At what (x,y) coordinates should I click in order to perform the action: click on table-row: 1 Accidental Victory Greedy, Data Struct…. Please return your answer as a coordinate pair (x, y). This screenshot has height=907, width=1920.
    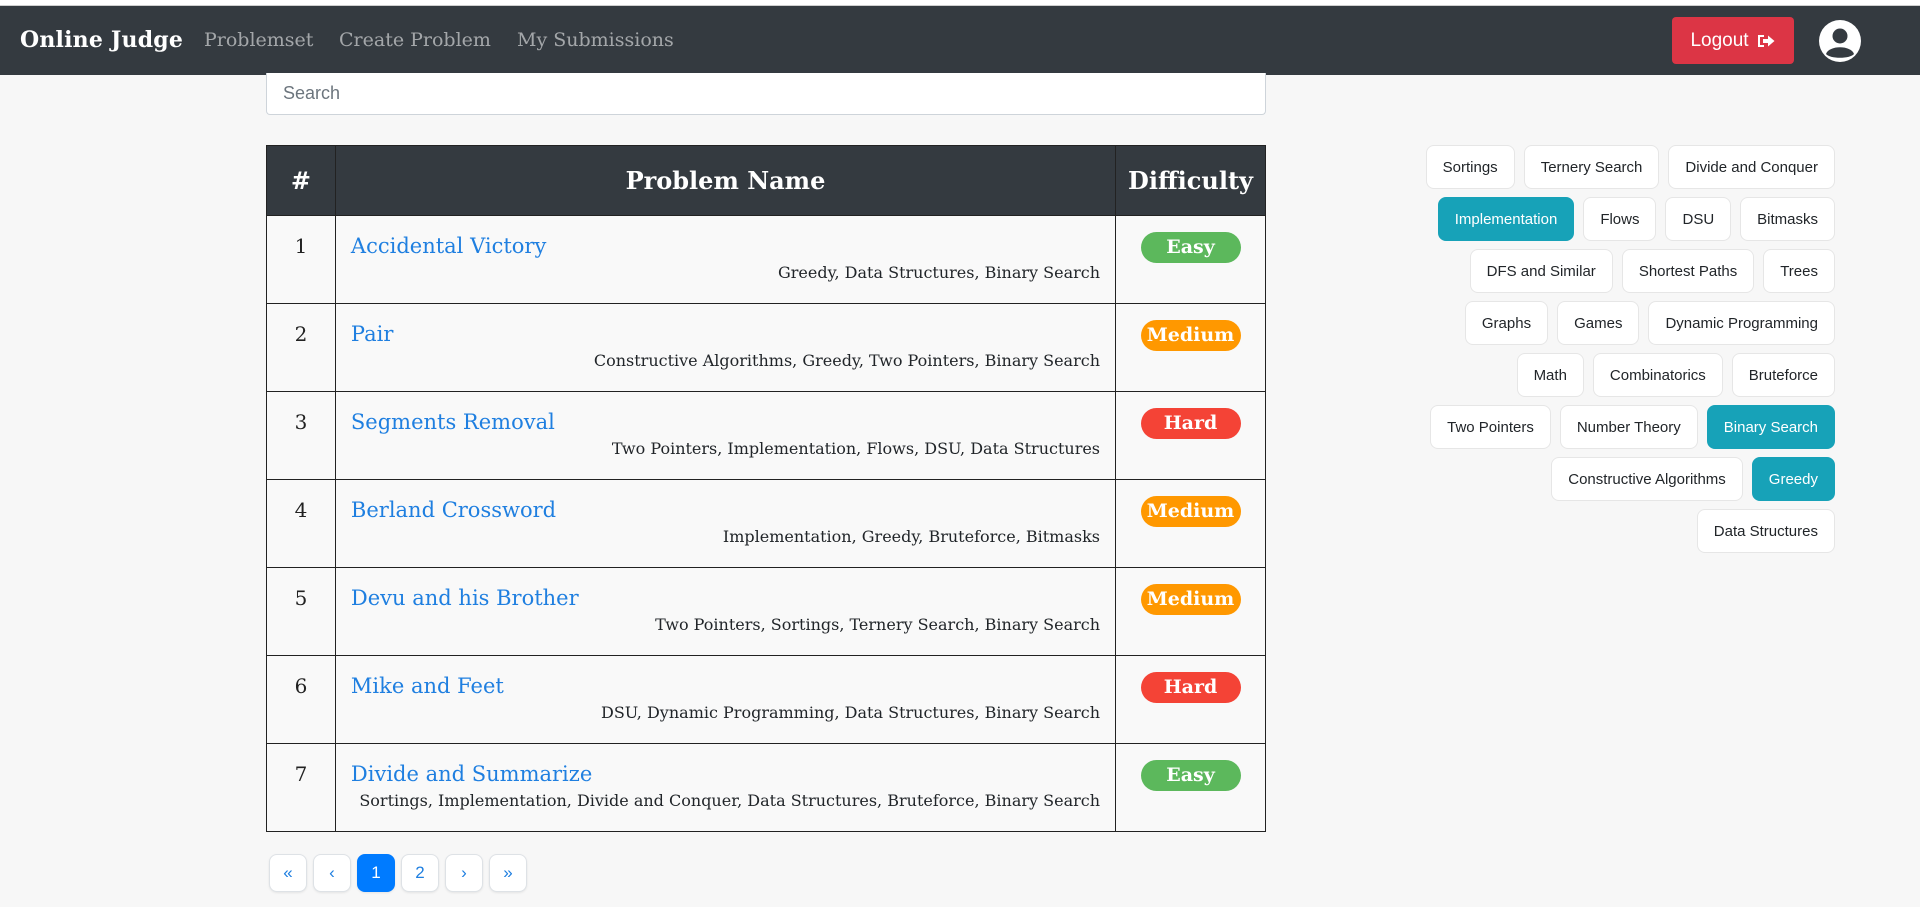
    Looking at the image, I should click on (766, 259).